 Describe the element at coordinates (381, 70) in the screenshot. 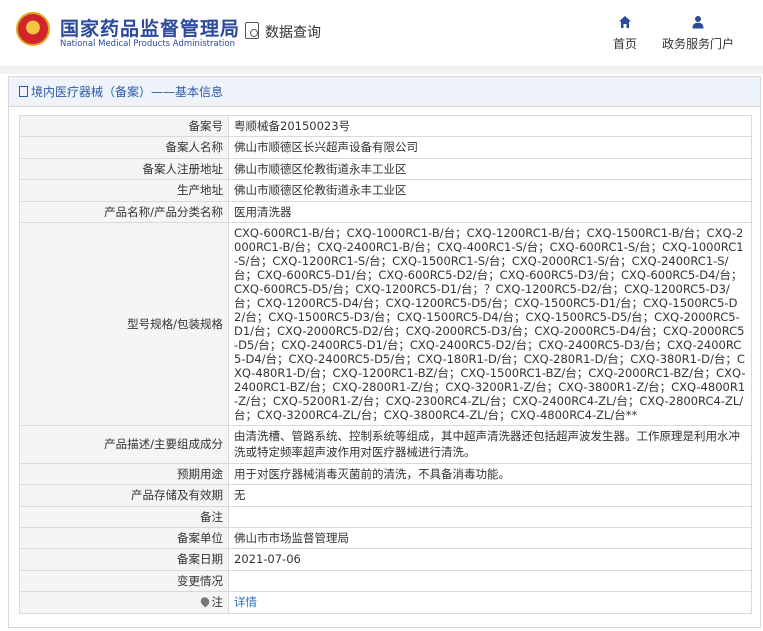

I see `header-divider` at that location.